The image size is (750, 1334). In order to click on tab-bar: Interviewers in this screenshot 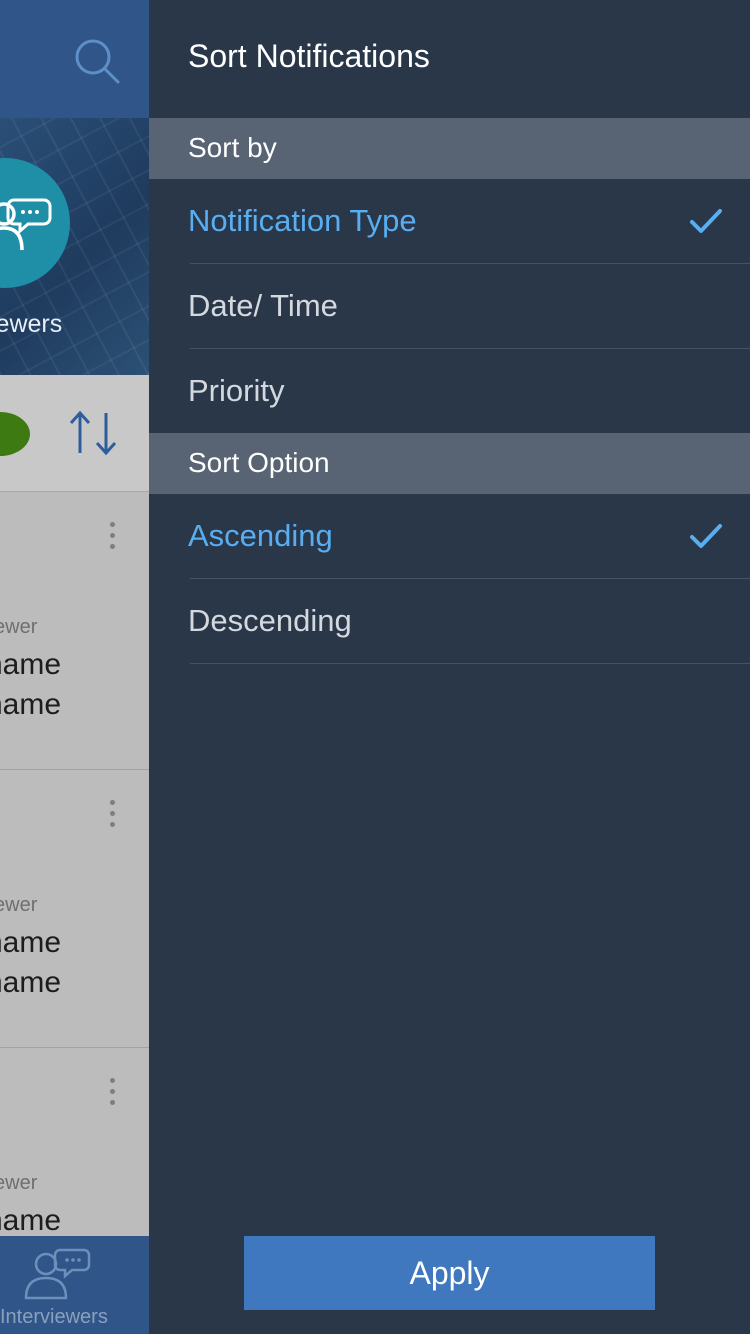, I will do `click(74, 1285)`.